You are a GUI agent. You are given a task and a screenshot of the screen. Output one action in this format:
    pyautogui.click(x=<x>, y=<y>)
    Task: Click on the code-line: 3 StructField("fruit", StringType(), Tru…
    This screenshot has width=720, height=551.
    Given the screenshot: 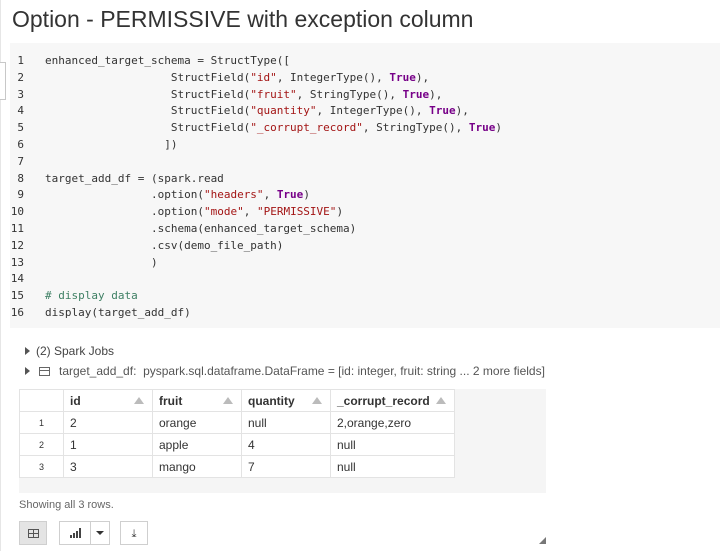 What is the action you would take?
    pyautogui.click(x=365, y=95)
    